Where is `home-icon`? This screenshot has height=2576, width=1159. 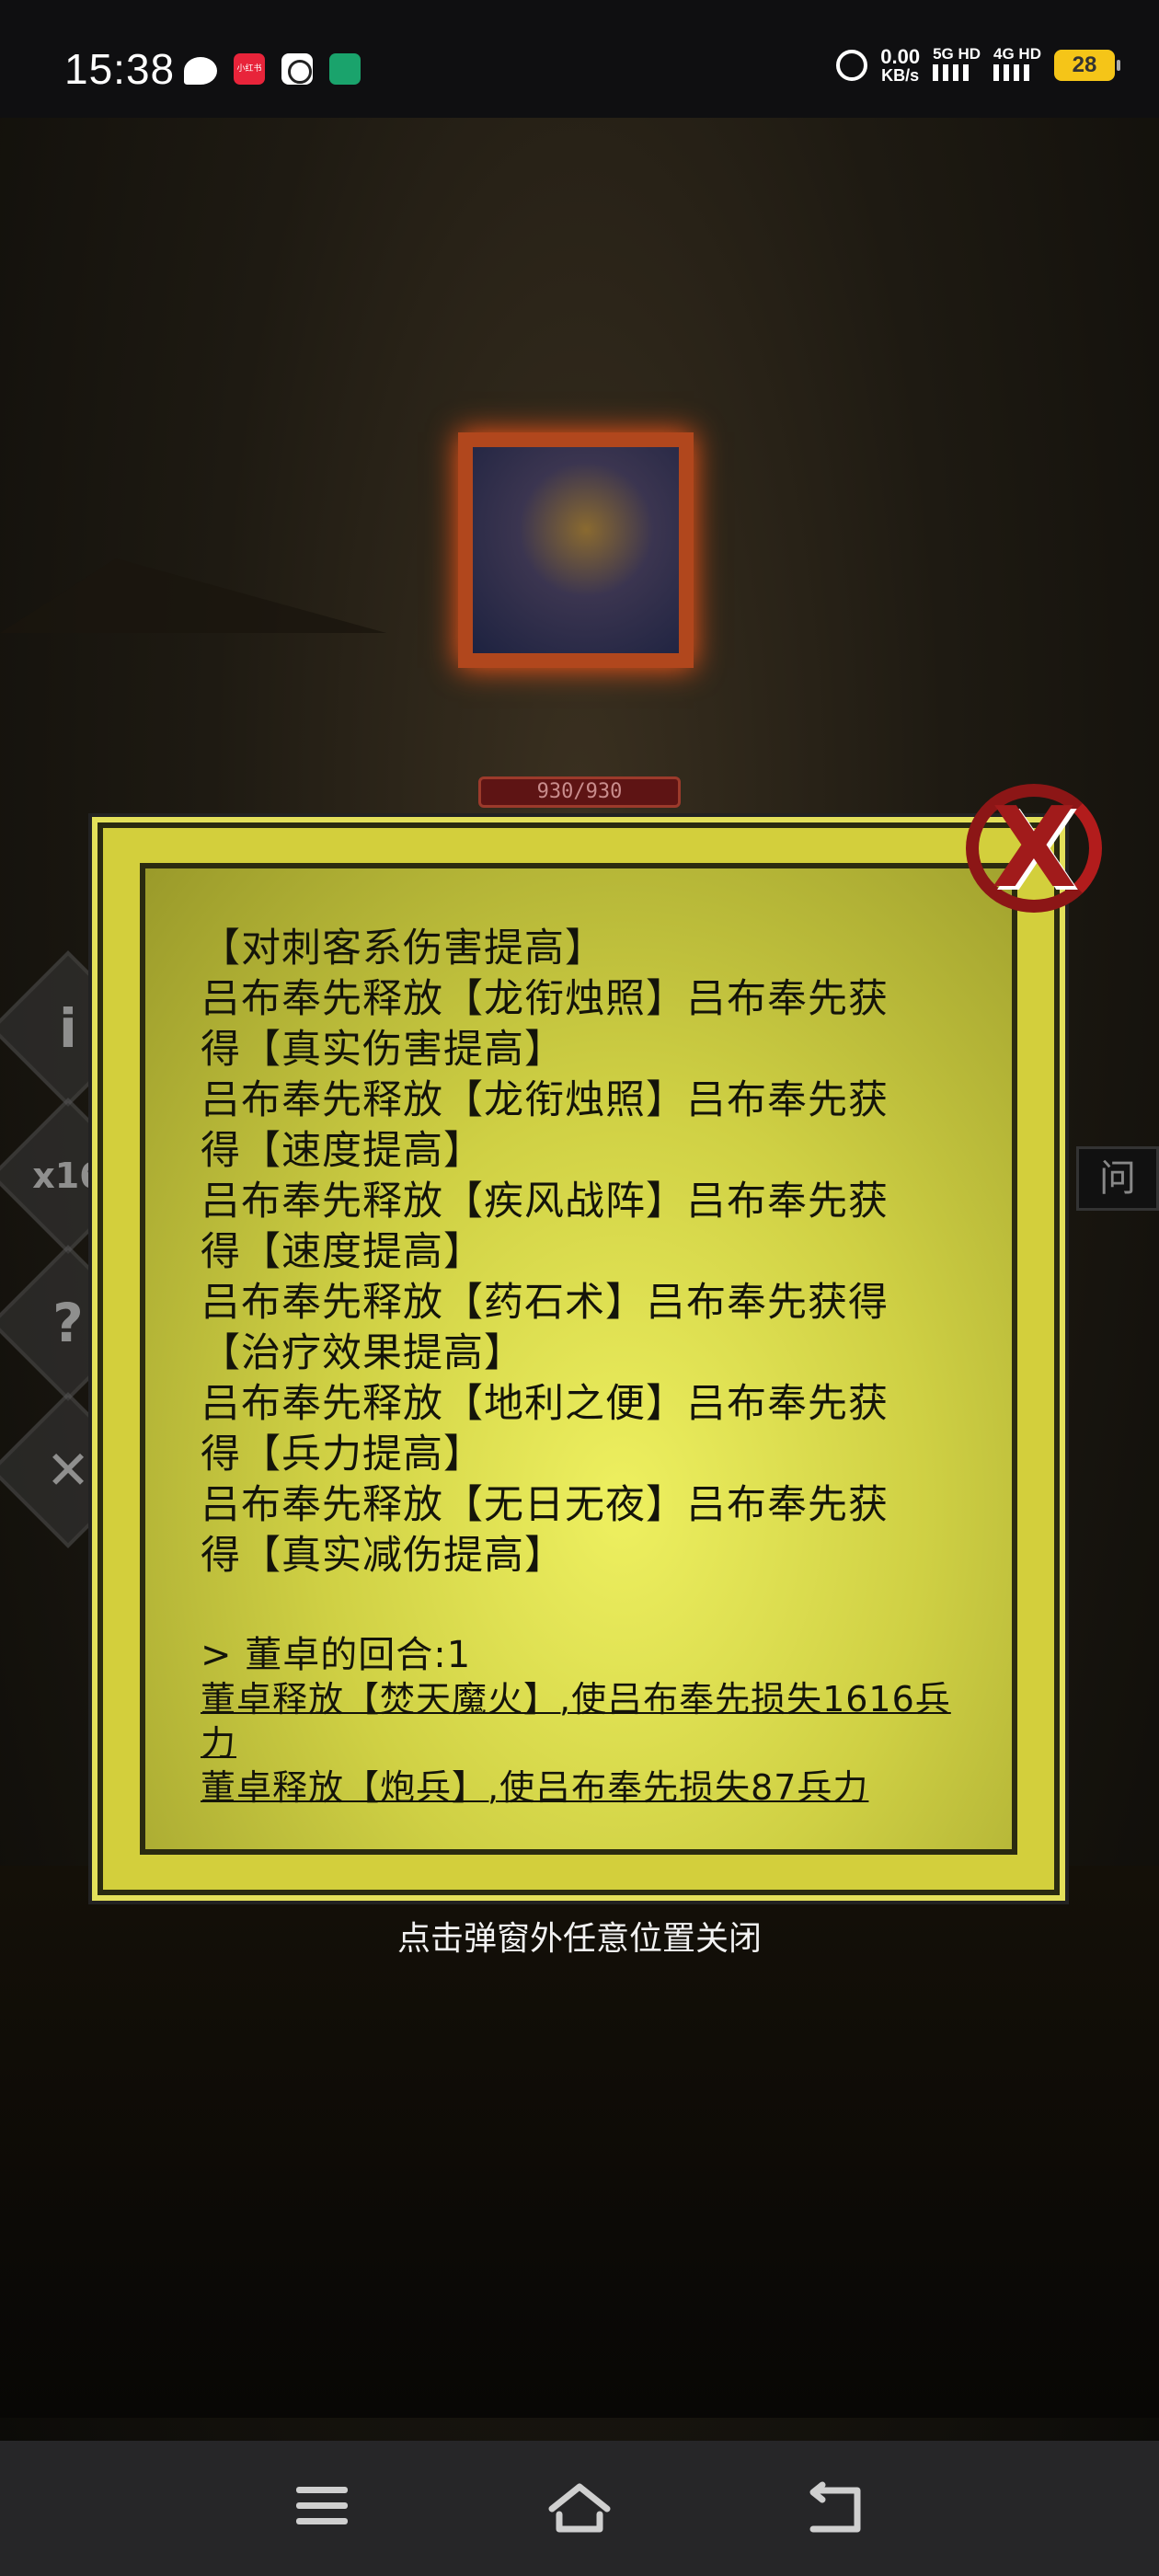 home-icon is located at coordinates (579, 2510).